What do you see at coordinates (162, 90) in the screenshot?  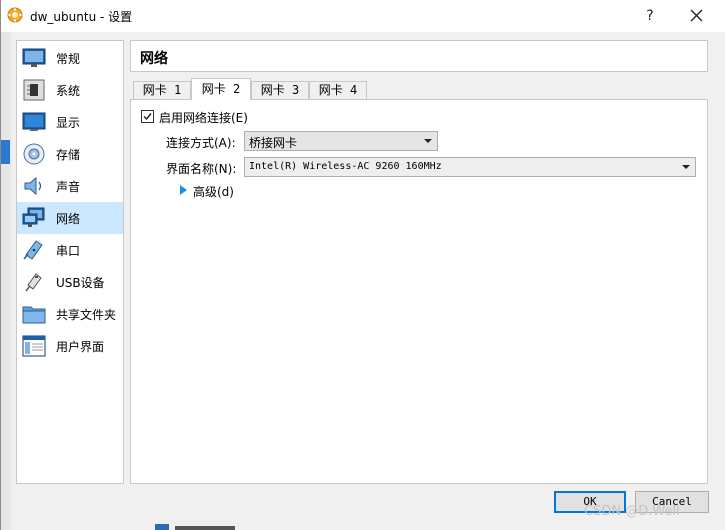 I see `tab-adapter-1: 网卡 1` at bounding box center [162, 90].